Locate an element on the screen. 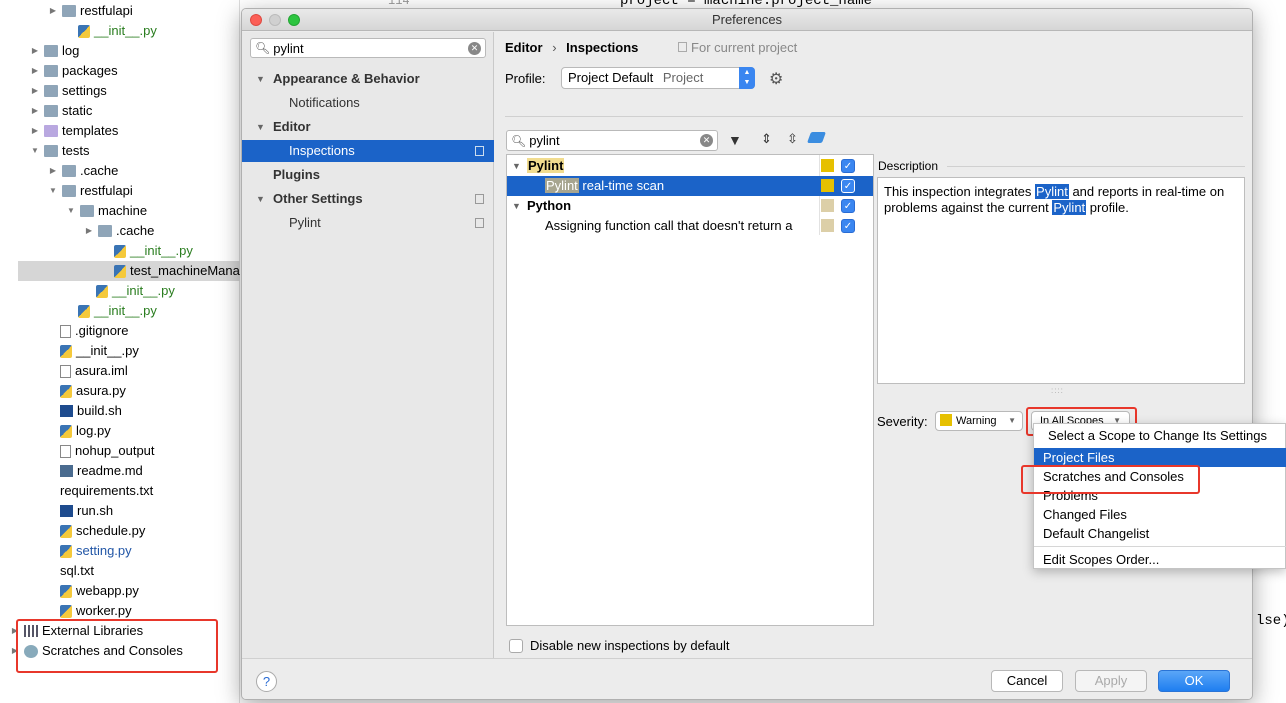 This screenshot has width=1286, height=703. clear-search-icon: ✕ is located at coordinates (474, 48).